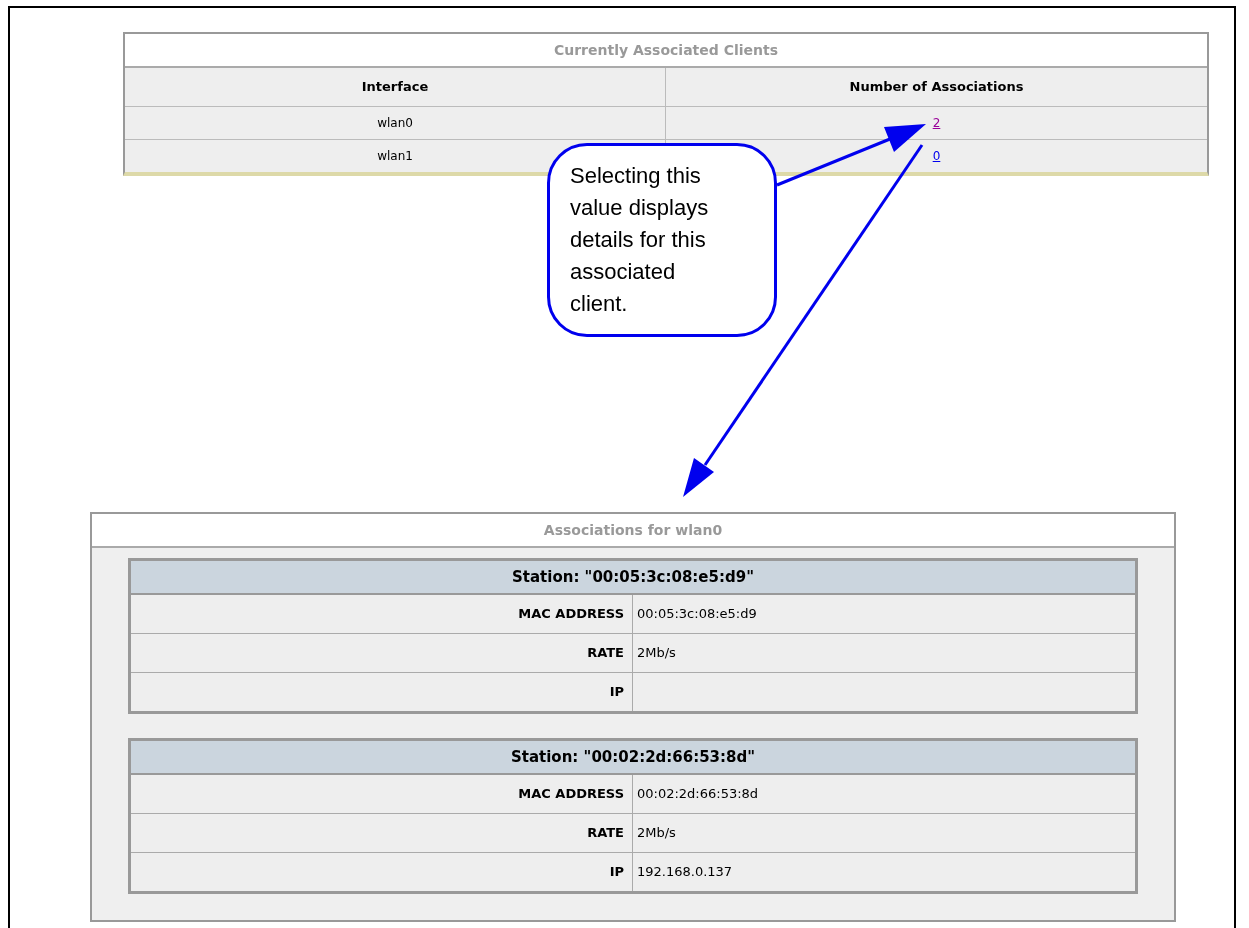  I want to click on panel-title: Associations for wlan0, so click(633, 531).